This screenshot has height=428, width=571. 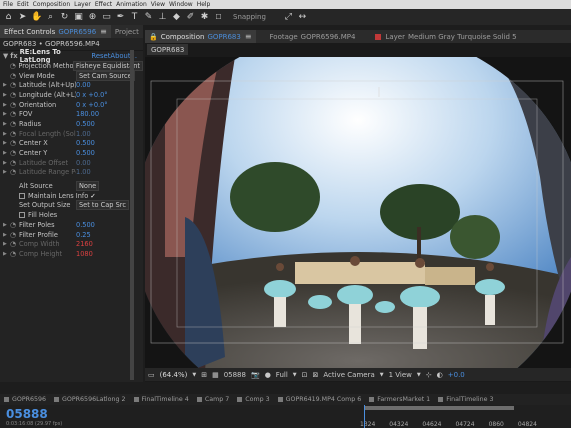 I want to click on expand-chevron-icon: ▼, so click(x=5, y=56).